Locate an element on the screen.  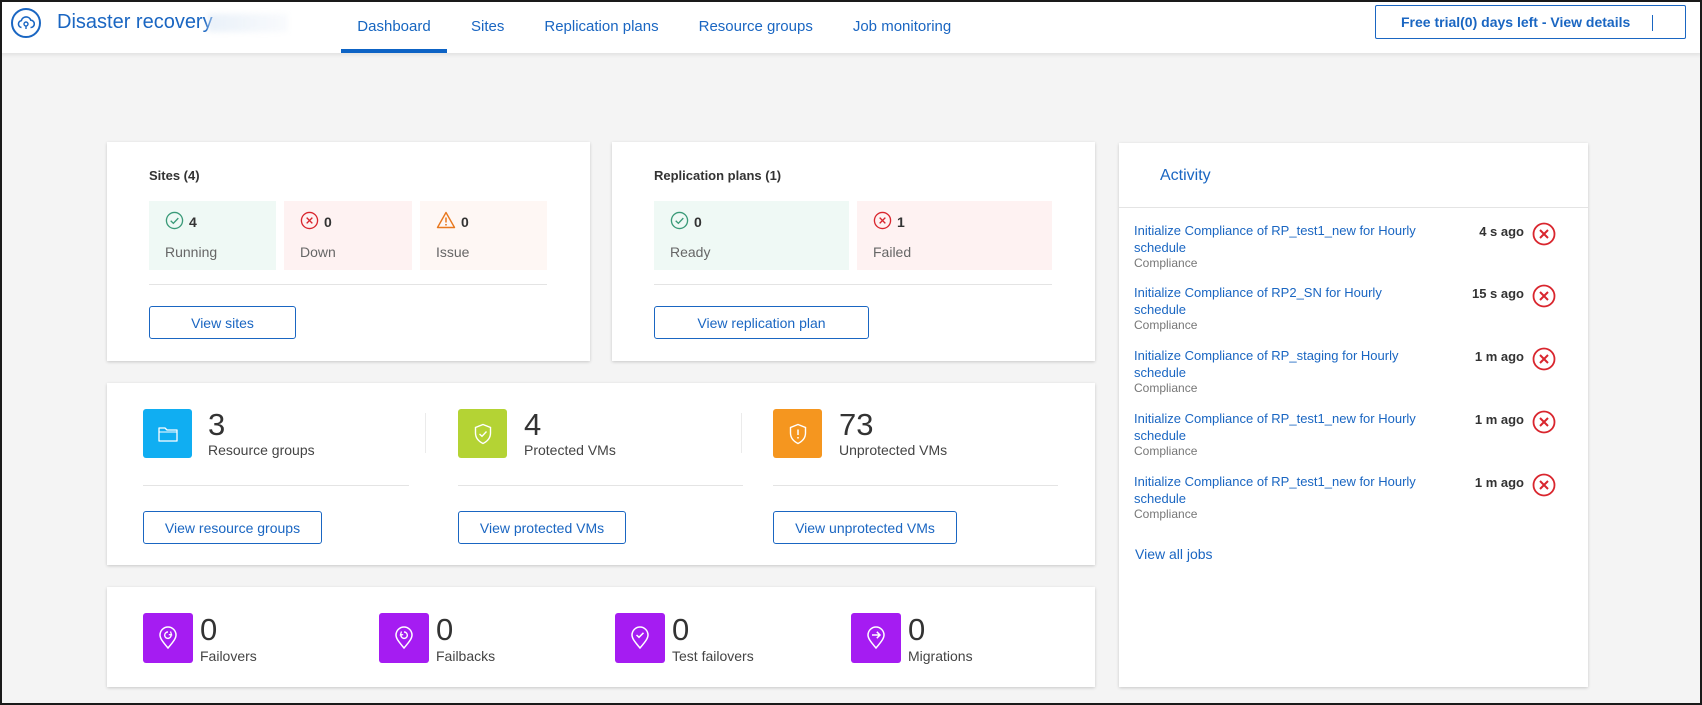
shield-alert-icon is located at coordinates (797, 433).